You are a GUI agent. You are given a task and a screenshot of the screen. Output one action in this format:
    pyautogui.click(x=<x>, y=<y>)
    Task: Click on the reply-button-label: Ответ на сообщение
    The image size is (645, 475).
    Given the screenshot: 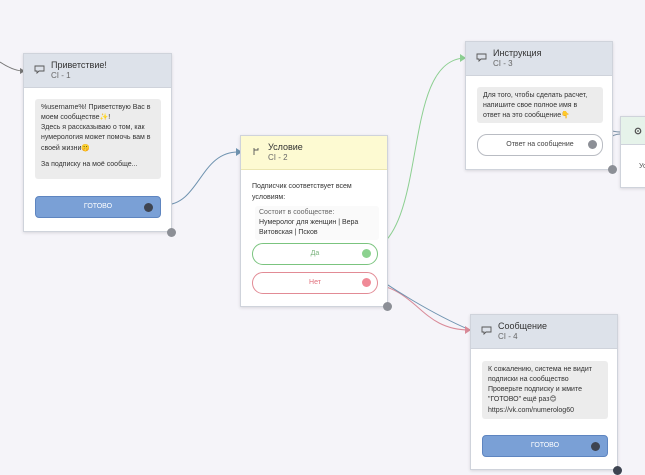 What is the action you would take?
    pyautogui.click(x=540, y=144)
    